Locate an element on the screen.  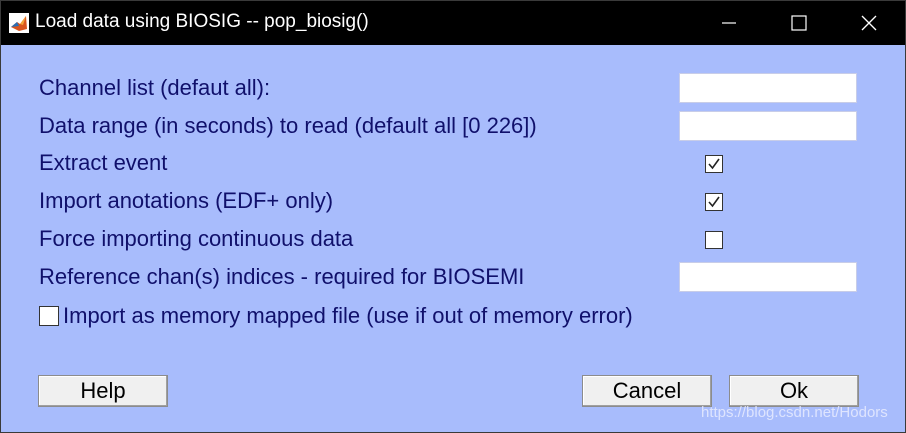
memory-mapped-checkbox is located at coordinates (49, 316).